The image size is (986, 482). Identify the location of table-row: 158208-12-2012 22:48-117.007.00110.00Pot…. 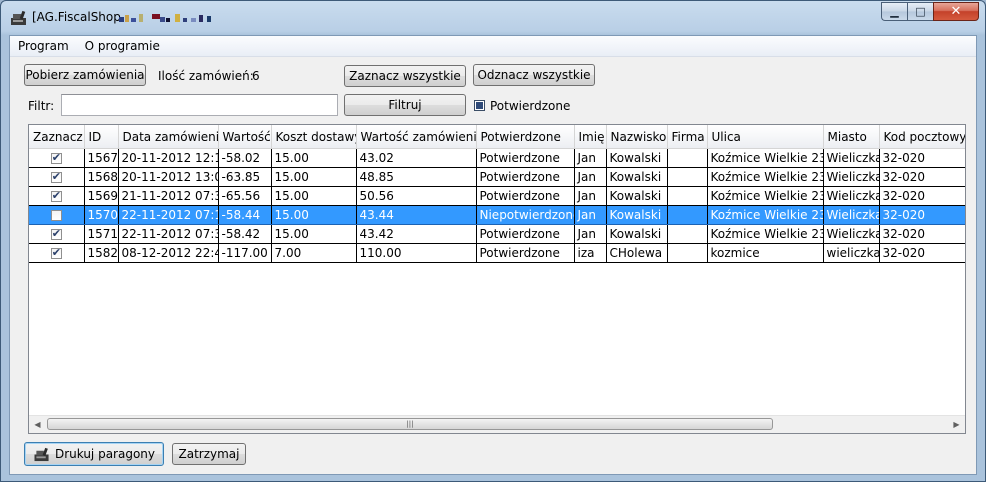
(497, 253).